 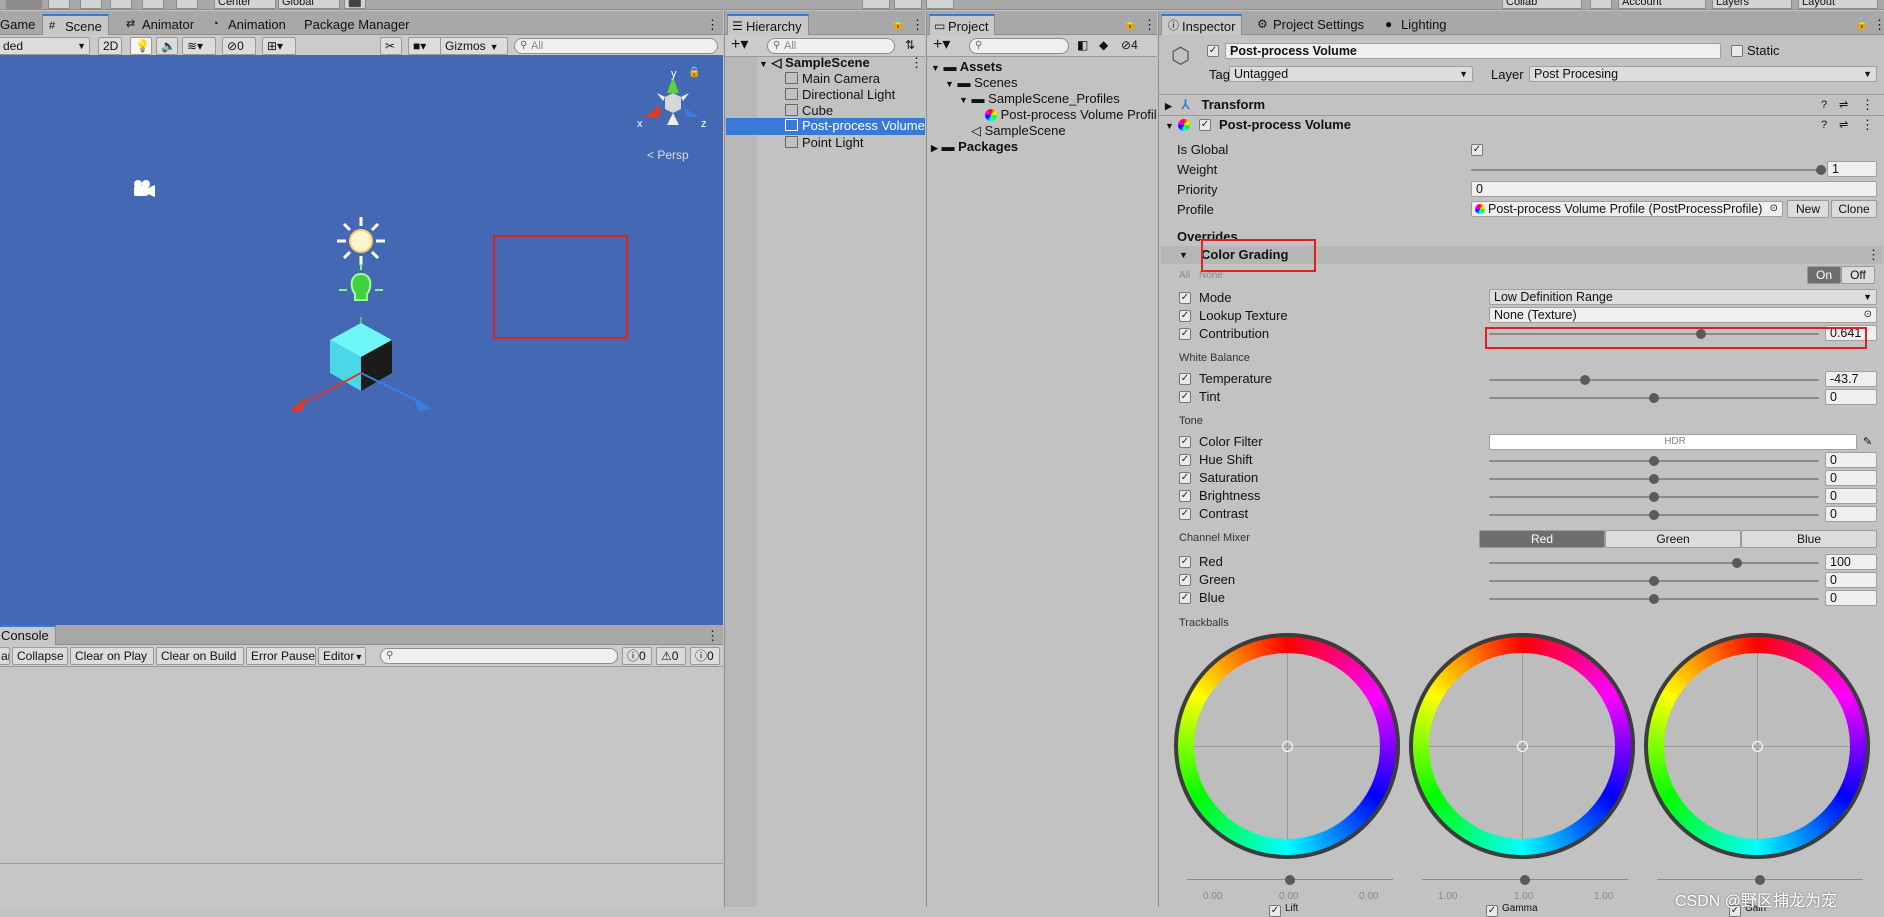 I want to click on snap-icon: ⬛, so click(x=355, y=4).